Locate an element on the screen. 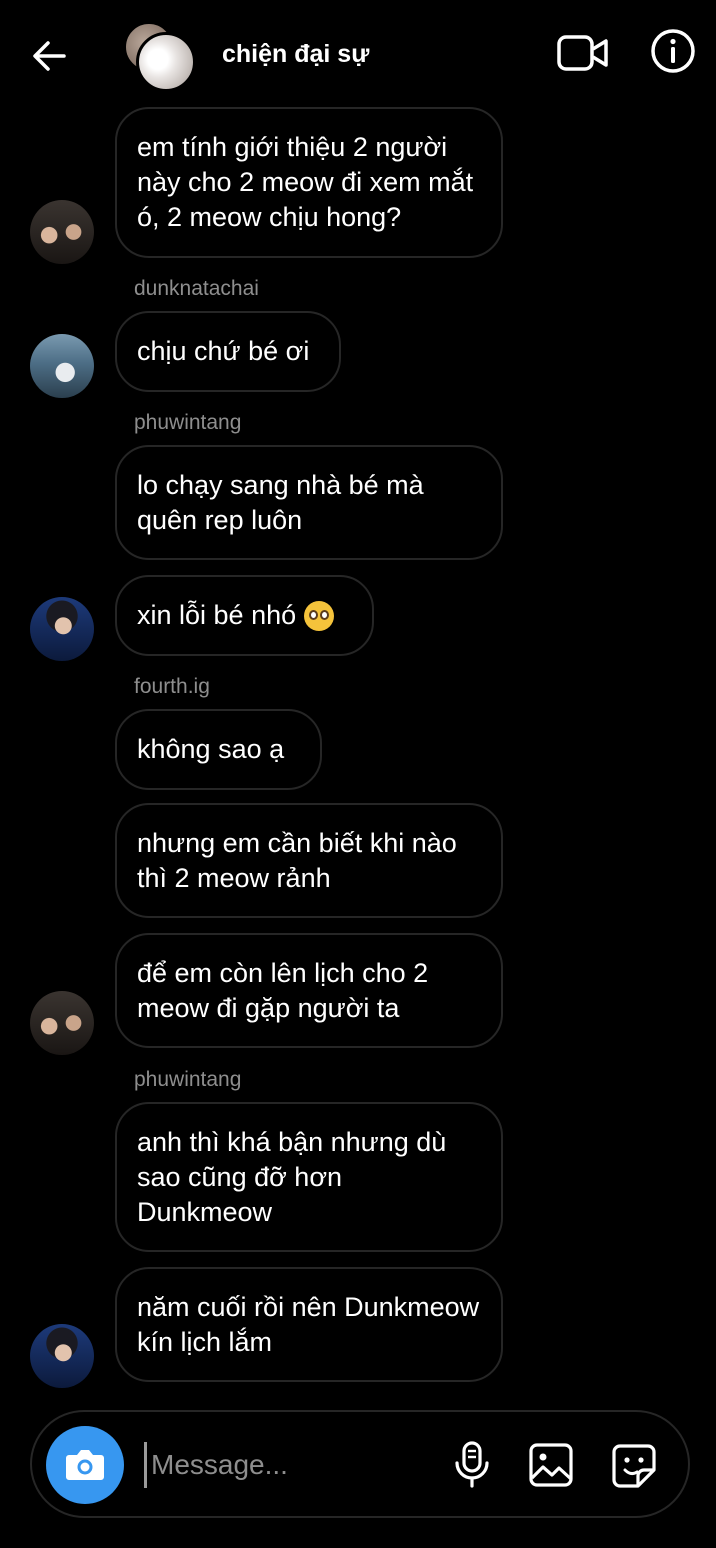  message-bubble: xin lỗi bé nhó is located at coordinates (244, 615).